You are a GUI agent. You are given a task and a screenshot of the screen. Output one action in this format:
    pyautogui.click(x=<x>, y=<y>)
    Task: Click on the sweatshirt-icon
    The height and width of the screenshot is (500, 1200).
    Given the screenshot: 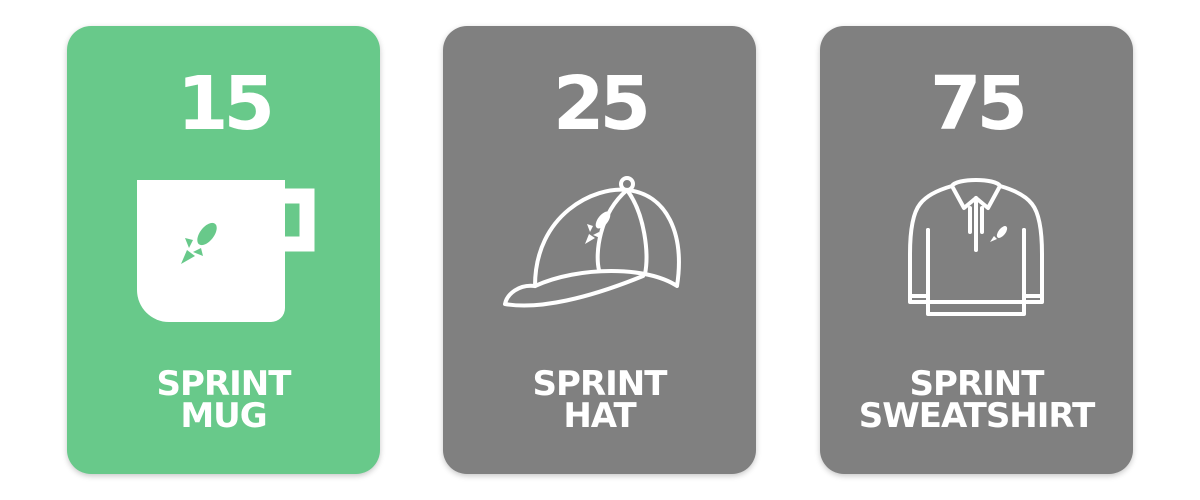 What is the action you would take?
    pyautogui.click(x=976, y=247)
    